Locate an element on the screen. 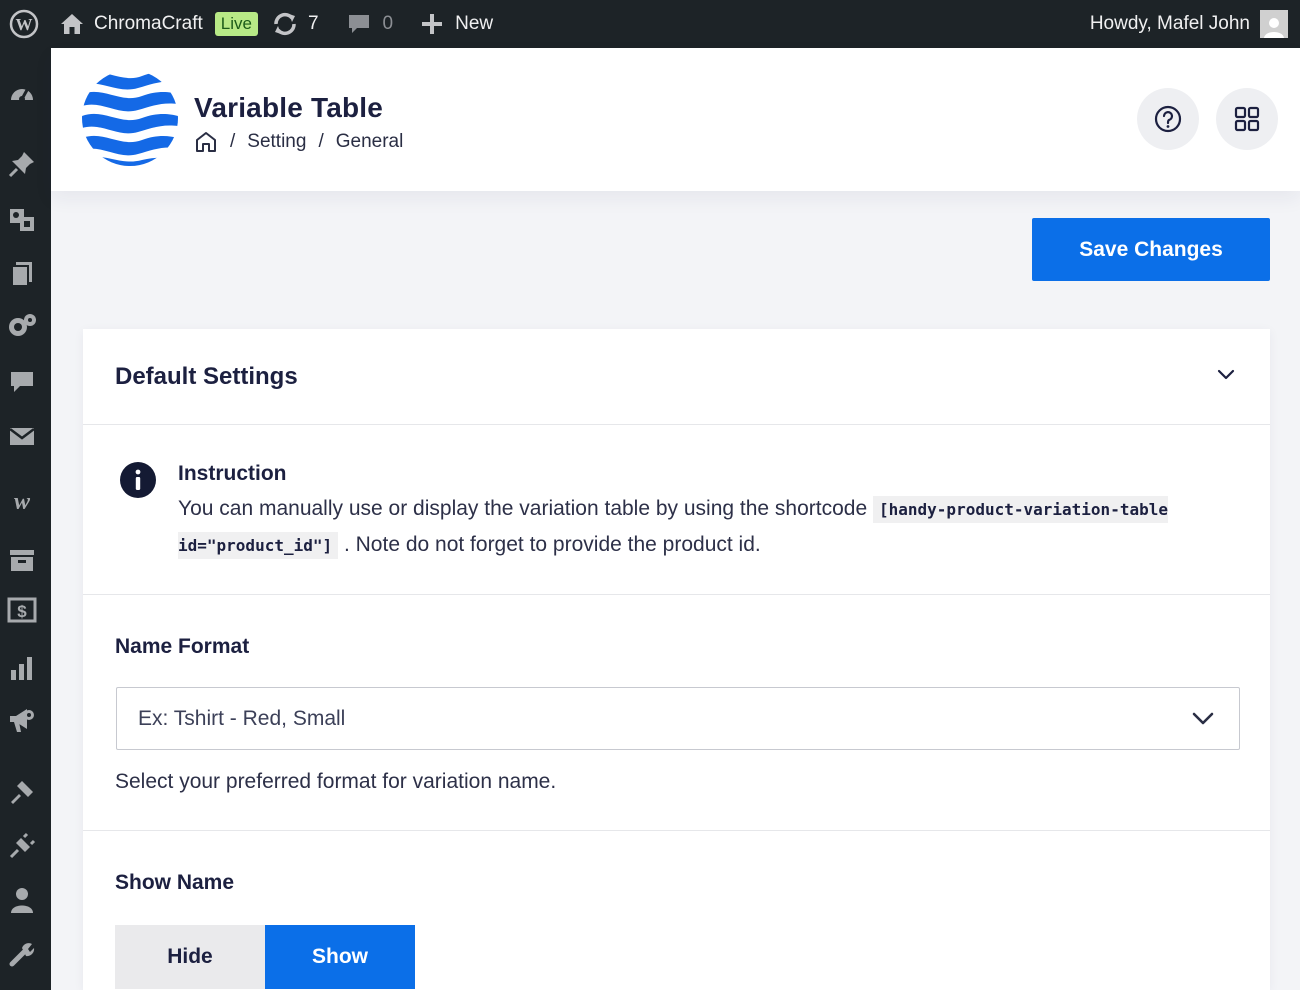  save-changes-button: Save Changes is located at coordinates (1151, 249).